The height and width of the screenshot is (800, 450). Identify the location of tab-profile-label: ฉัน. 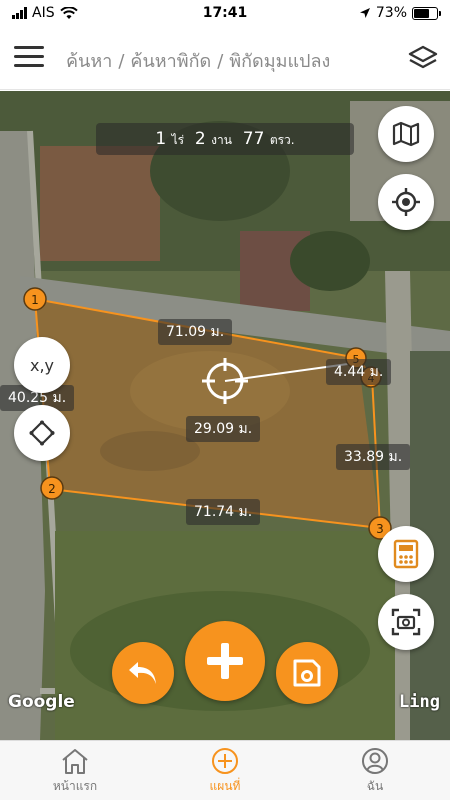
(375, 786).